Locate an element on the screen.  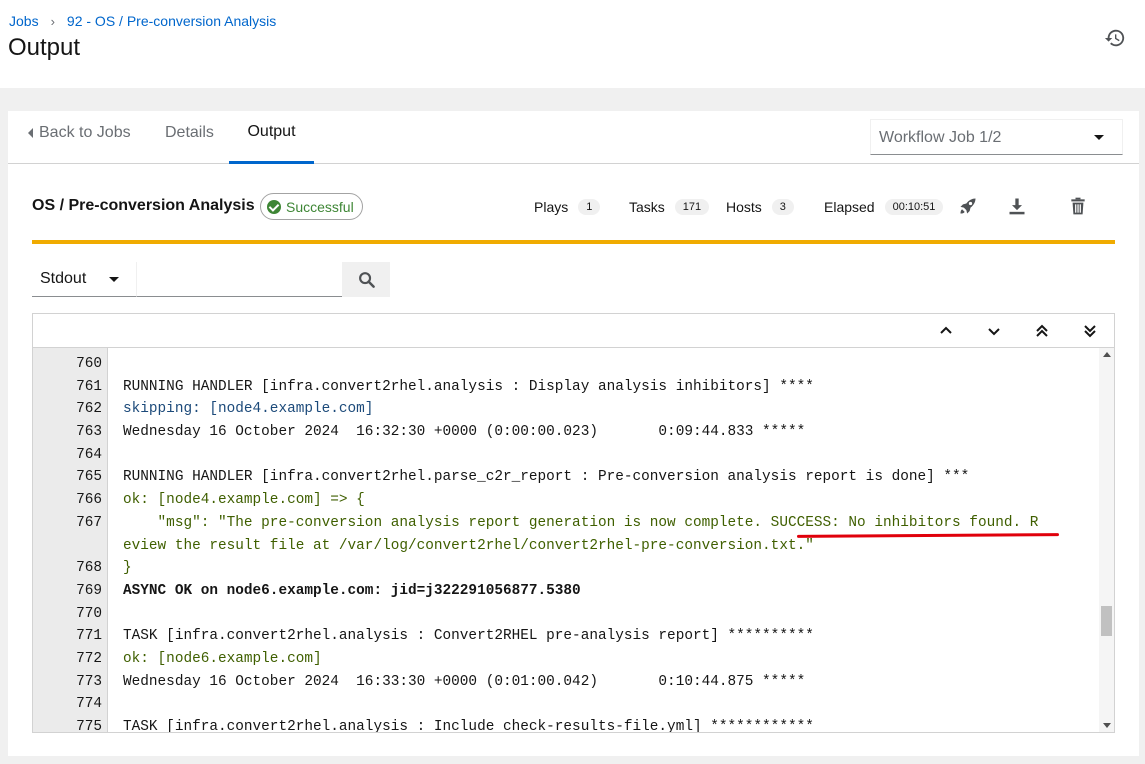
plays-stat: Plays 1 is located at coordinates (567, 207).